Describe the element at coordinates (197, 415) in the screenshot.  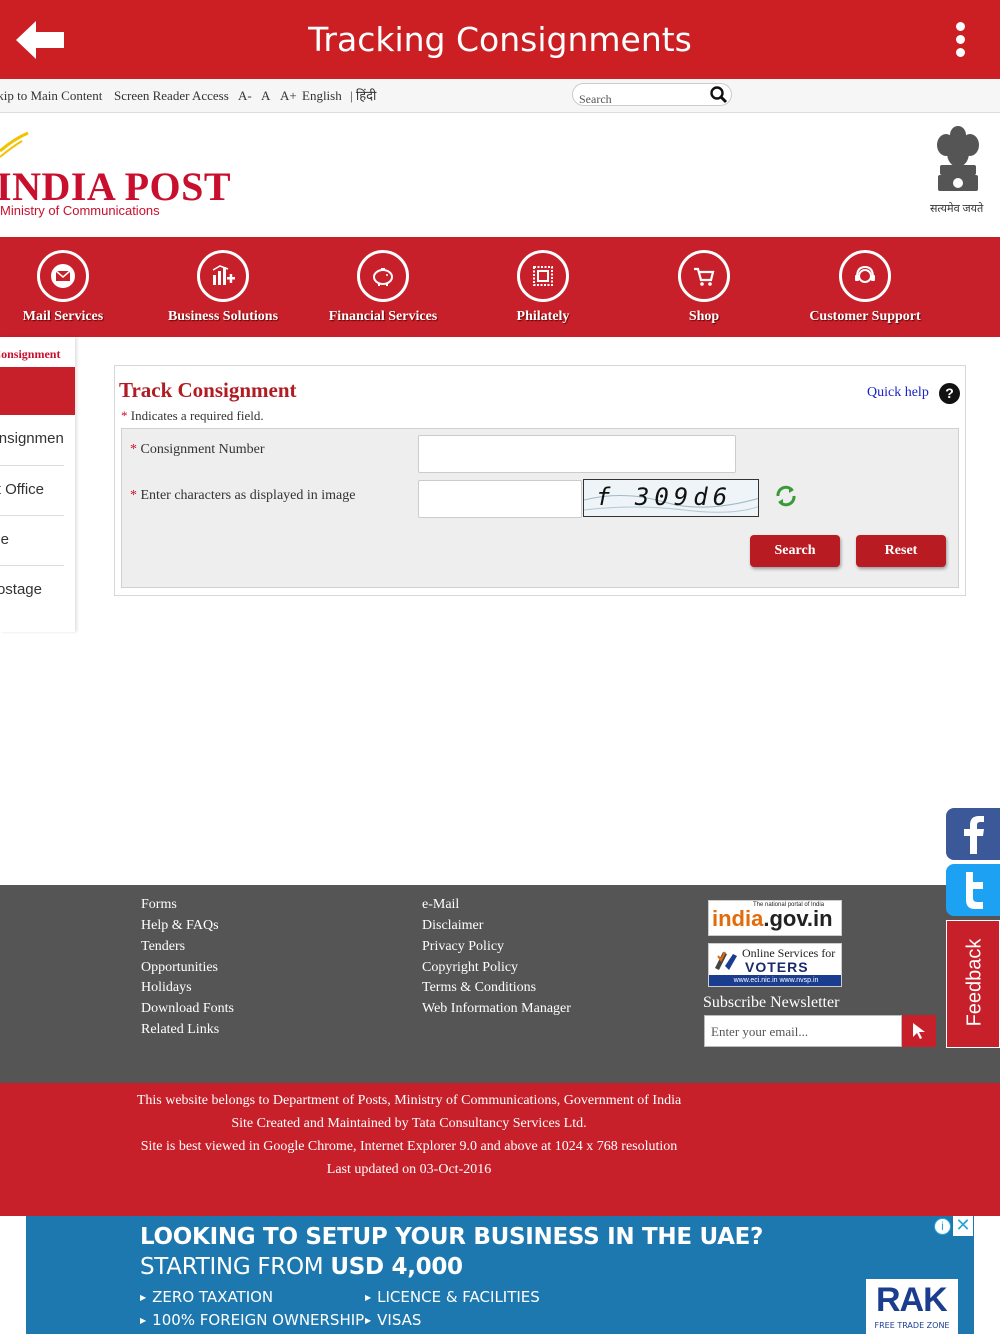
I see `required-note-text: Indicates a required field.` at that location.